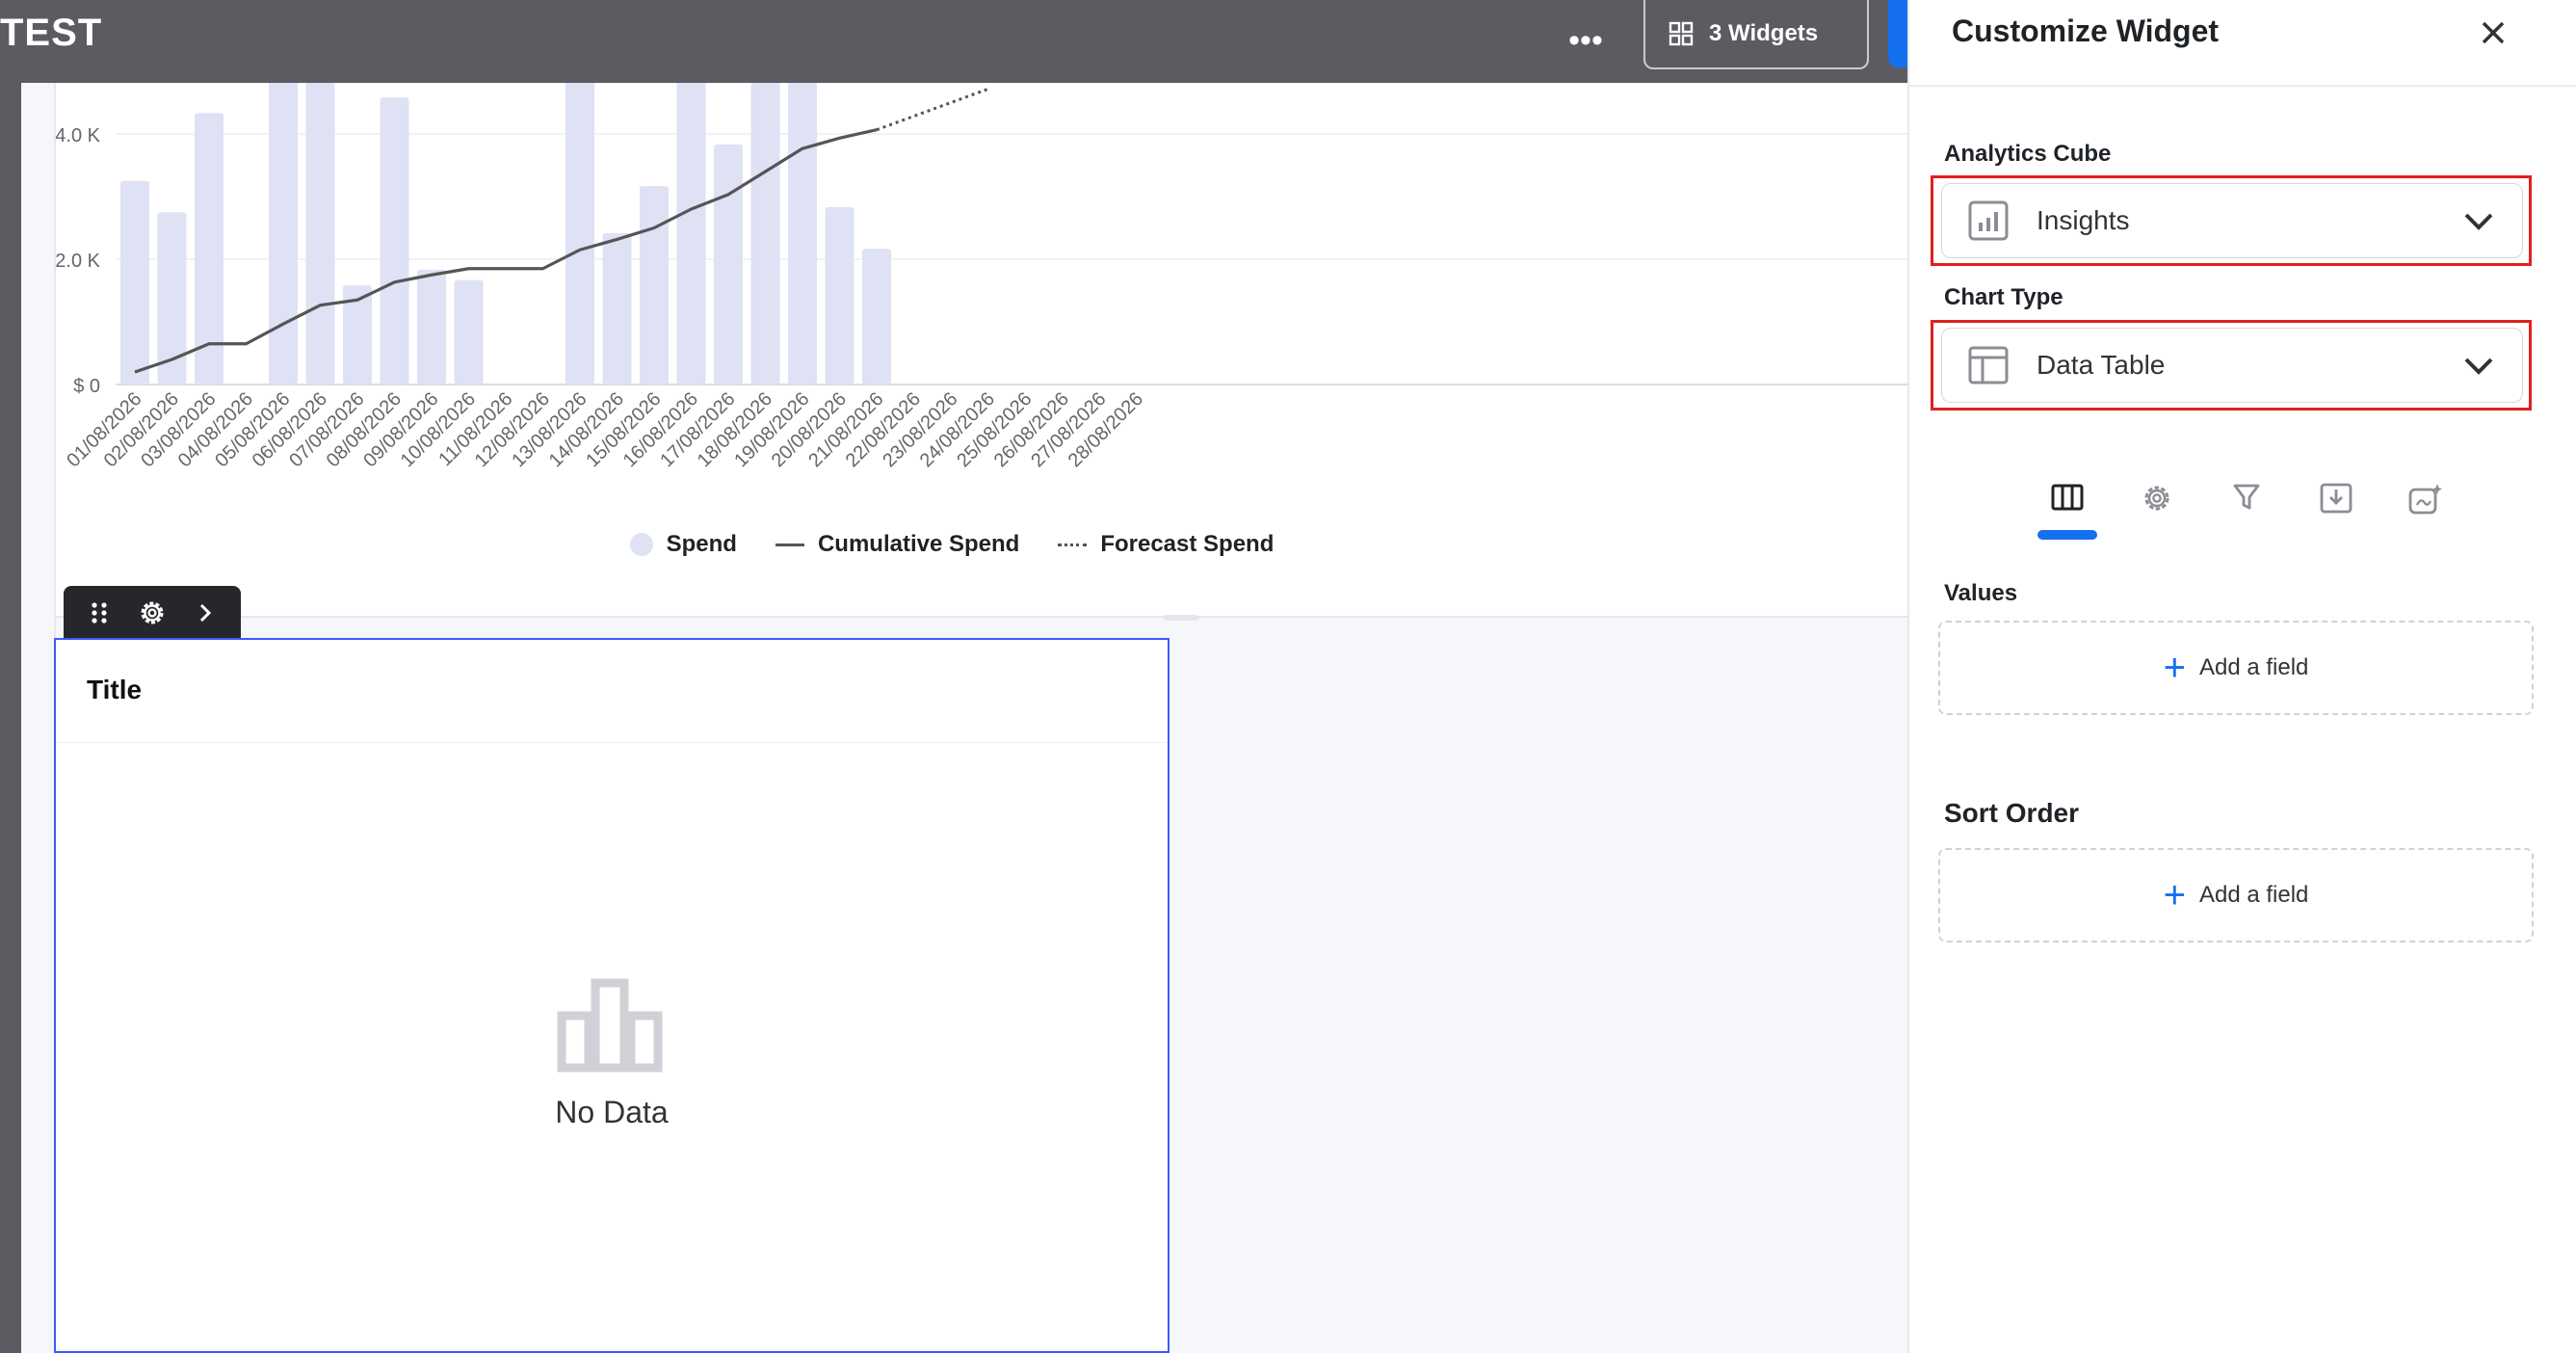  What do you see at coordinates (2084, 220) in the screenshot?
I see `analytics-cube-value: Insights` at bounding box center [2084, 220].